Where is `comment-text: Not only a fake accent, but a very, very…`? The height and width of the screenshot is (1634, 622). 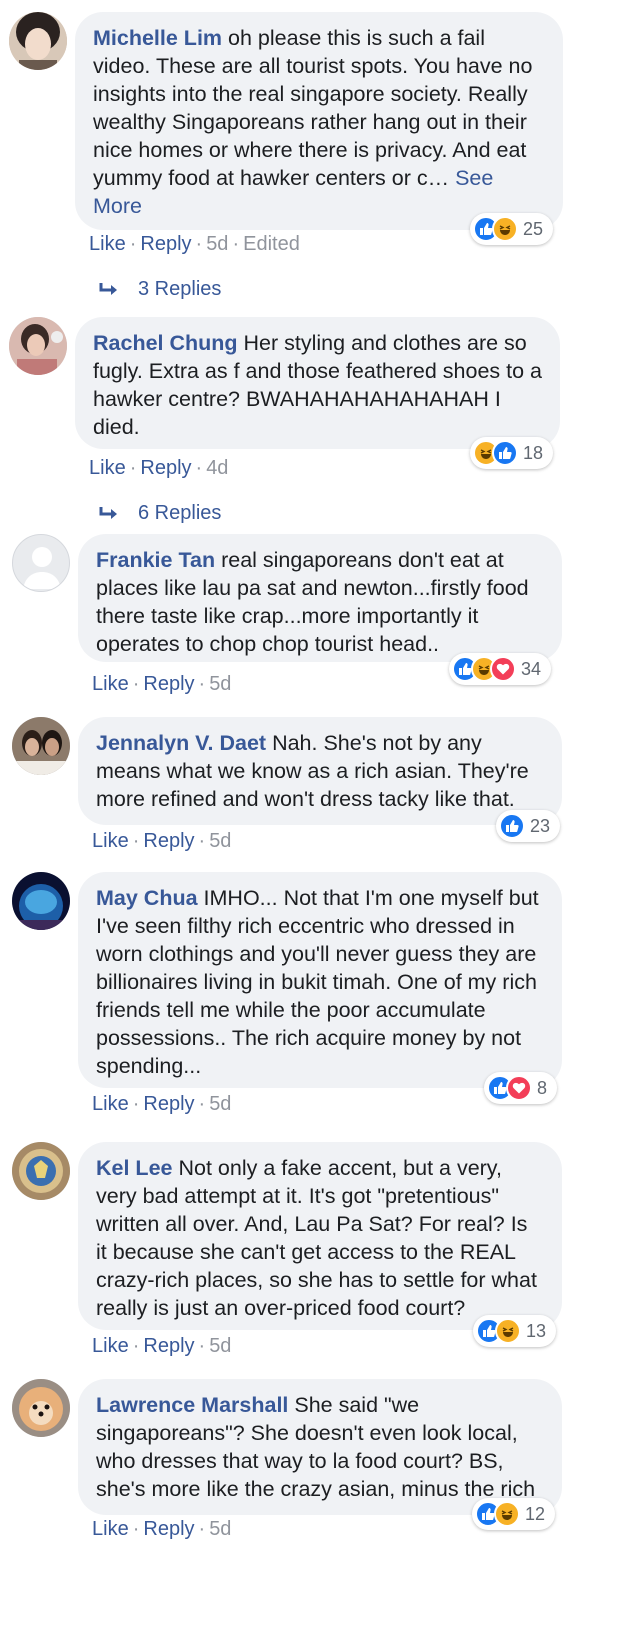 comment-text: Not only a fake accent, but a very, very… is located at coordinates (316, 1238).